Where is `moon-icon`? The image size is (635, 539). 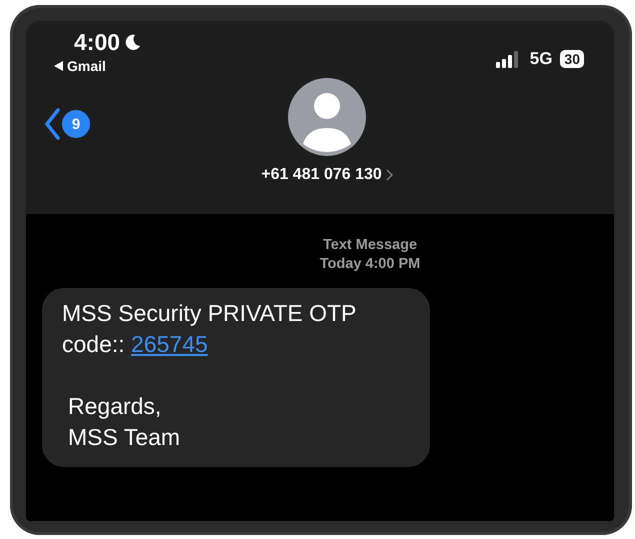
moon-icon is located at coordinates (133, 42).